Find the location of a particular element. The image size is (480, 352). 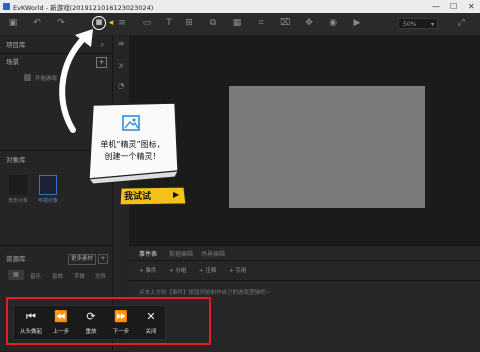

menu-icon: ≡ is located at coordinates (122, 23).